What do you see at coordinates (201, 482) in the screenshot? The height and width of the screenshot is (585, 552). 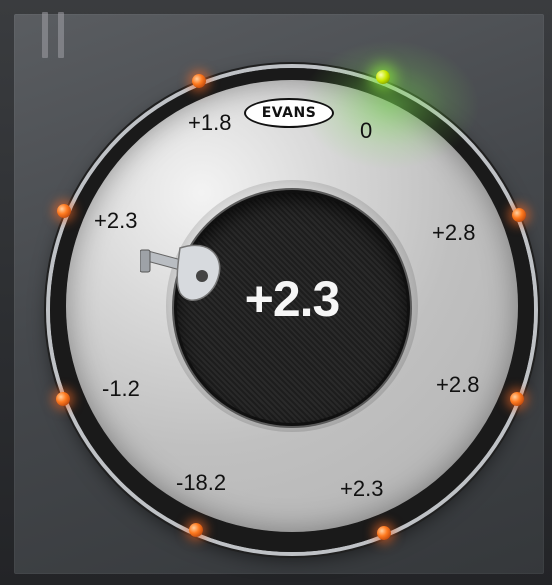 I see `tension-label-bottom-left: -18.2` at bounding box center [201, 482].